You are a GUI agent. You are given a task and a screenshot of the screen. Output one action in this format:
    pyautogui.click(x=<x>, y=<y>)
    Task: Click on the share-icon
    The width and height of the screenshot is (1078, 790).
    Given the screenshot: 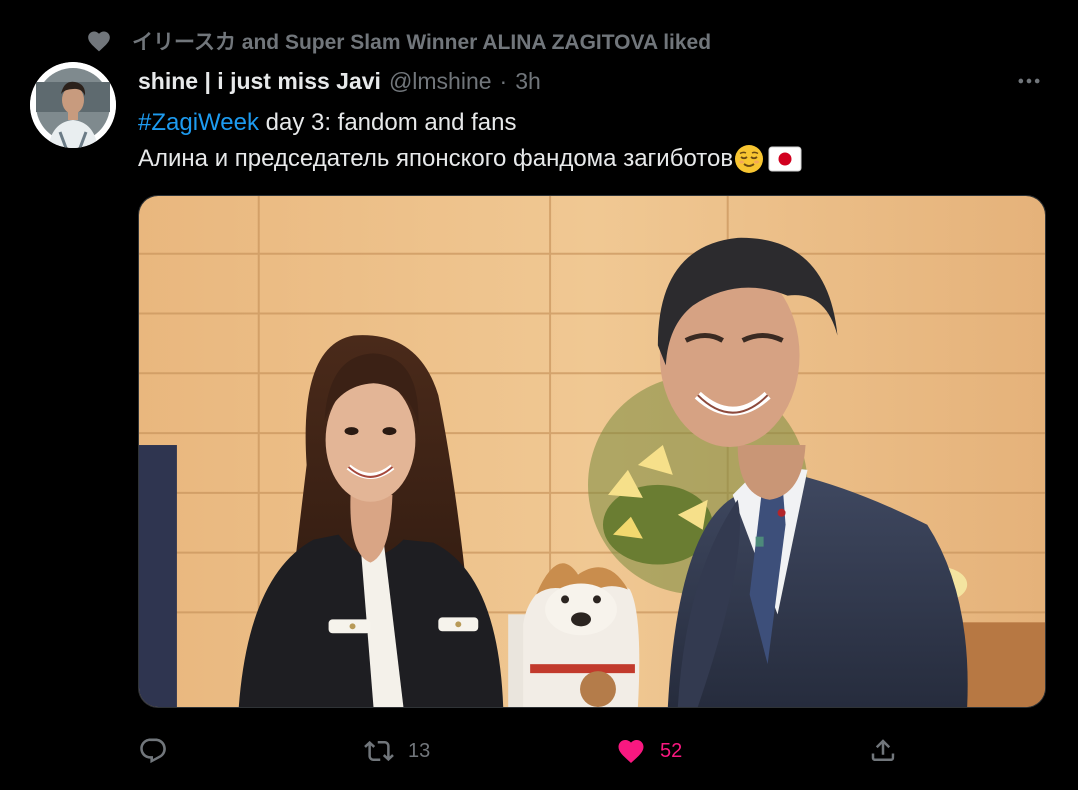 What is the action you would take?
    pyautogui.click(x=883, y=751)
    